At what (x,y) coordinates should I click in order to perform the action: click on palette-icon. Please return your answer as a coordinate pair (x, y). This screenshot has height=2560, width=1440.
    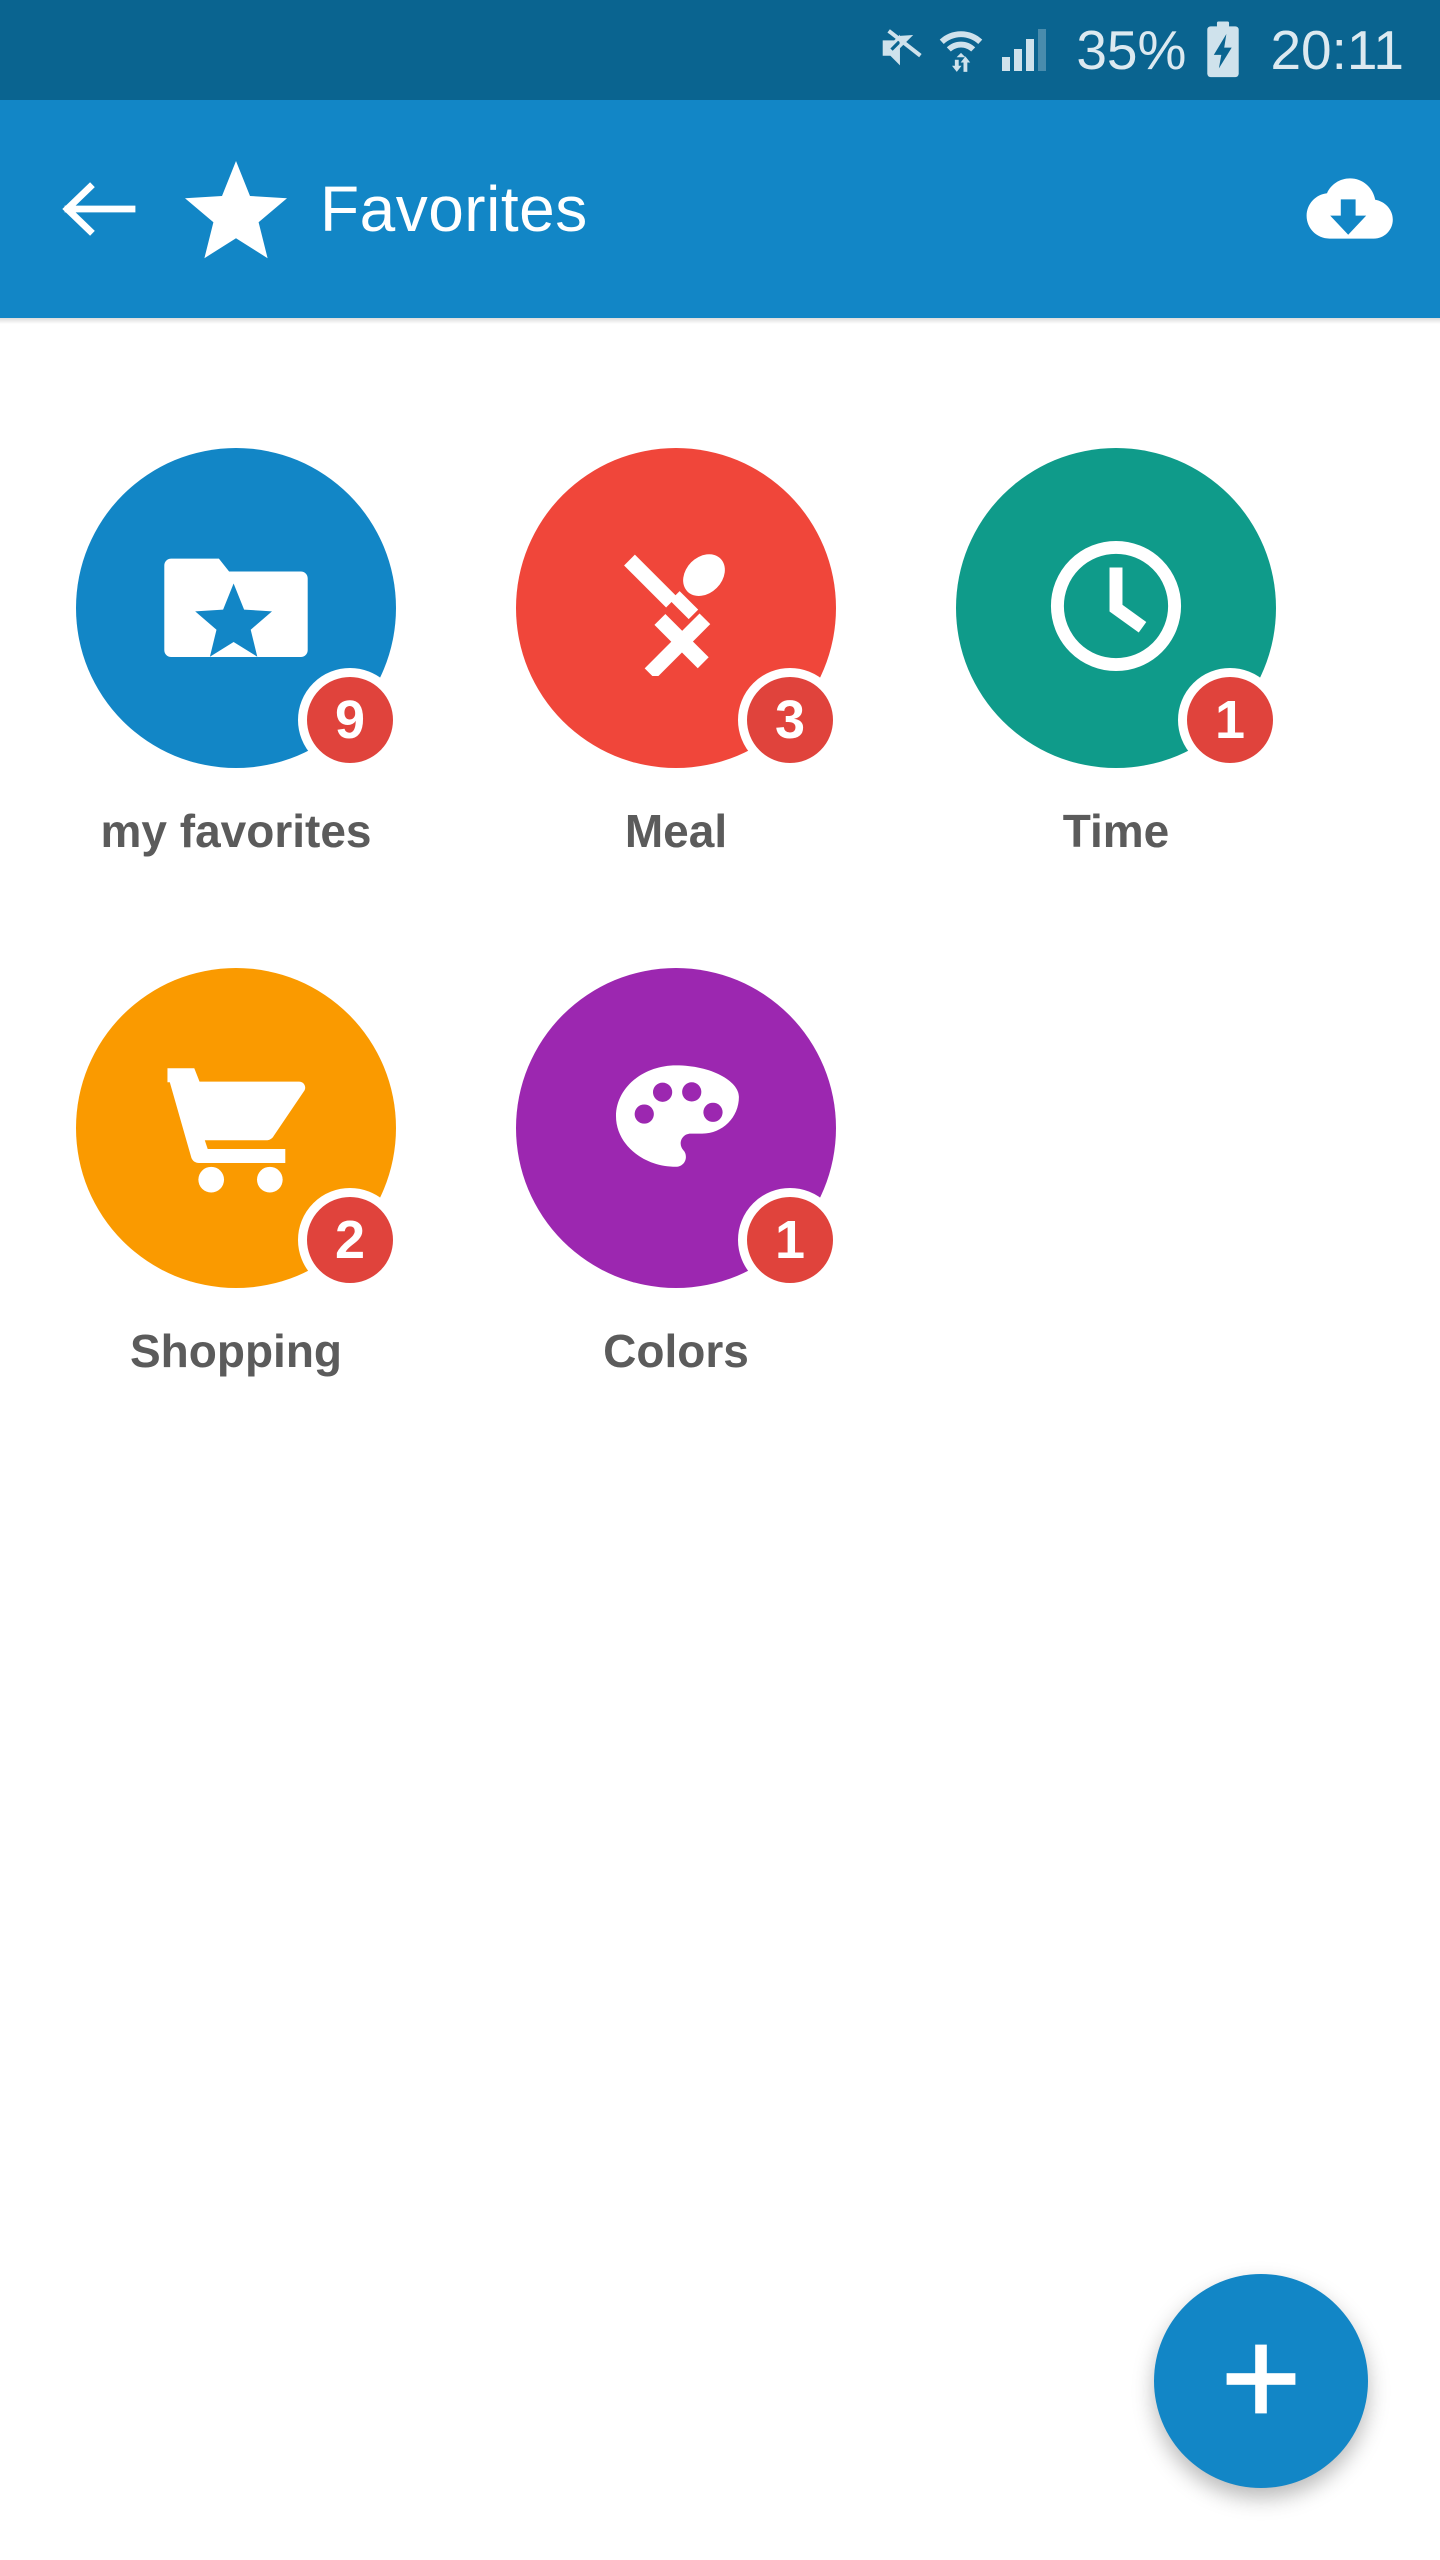
    Looking at the image, I should click on (676, 1128).